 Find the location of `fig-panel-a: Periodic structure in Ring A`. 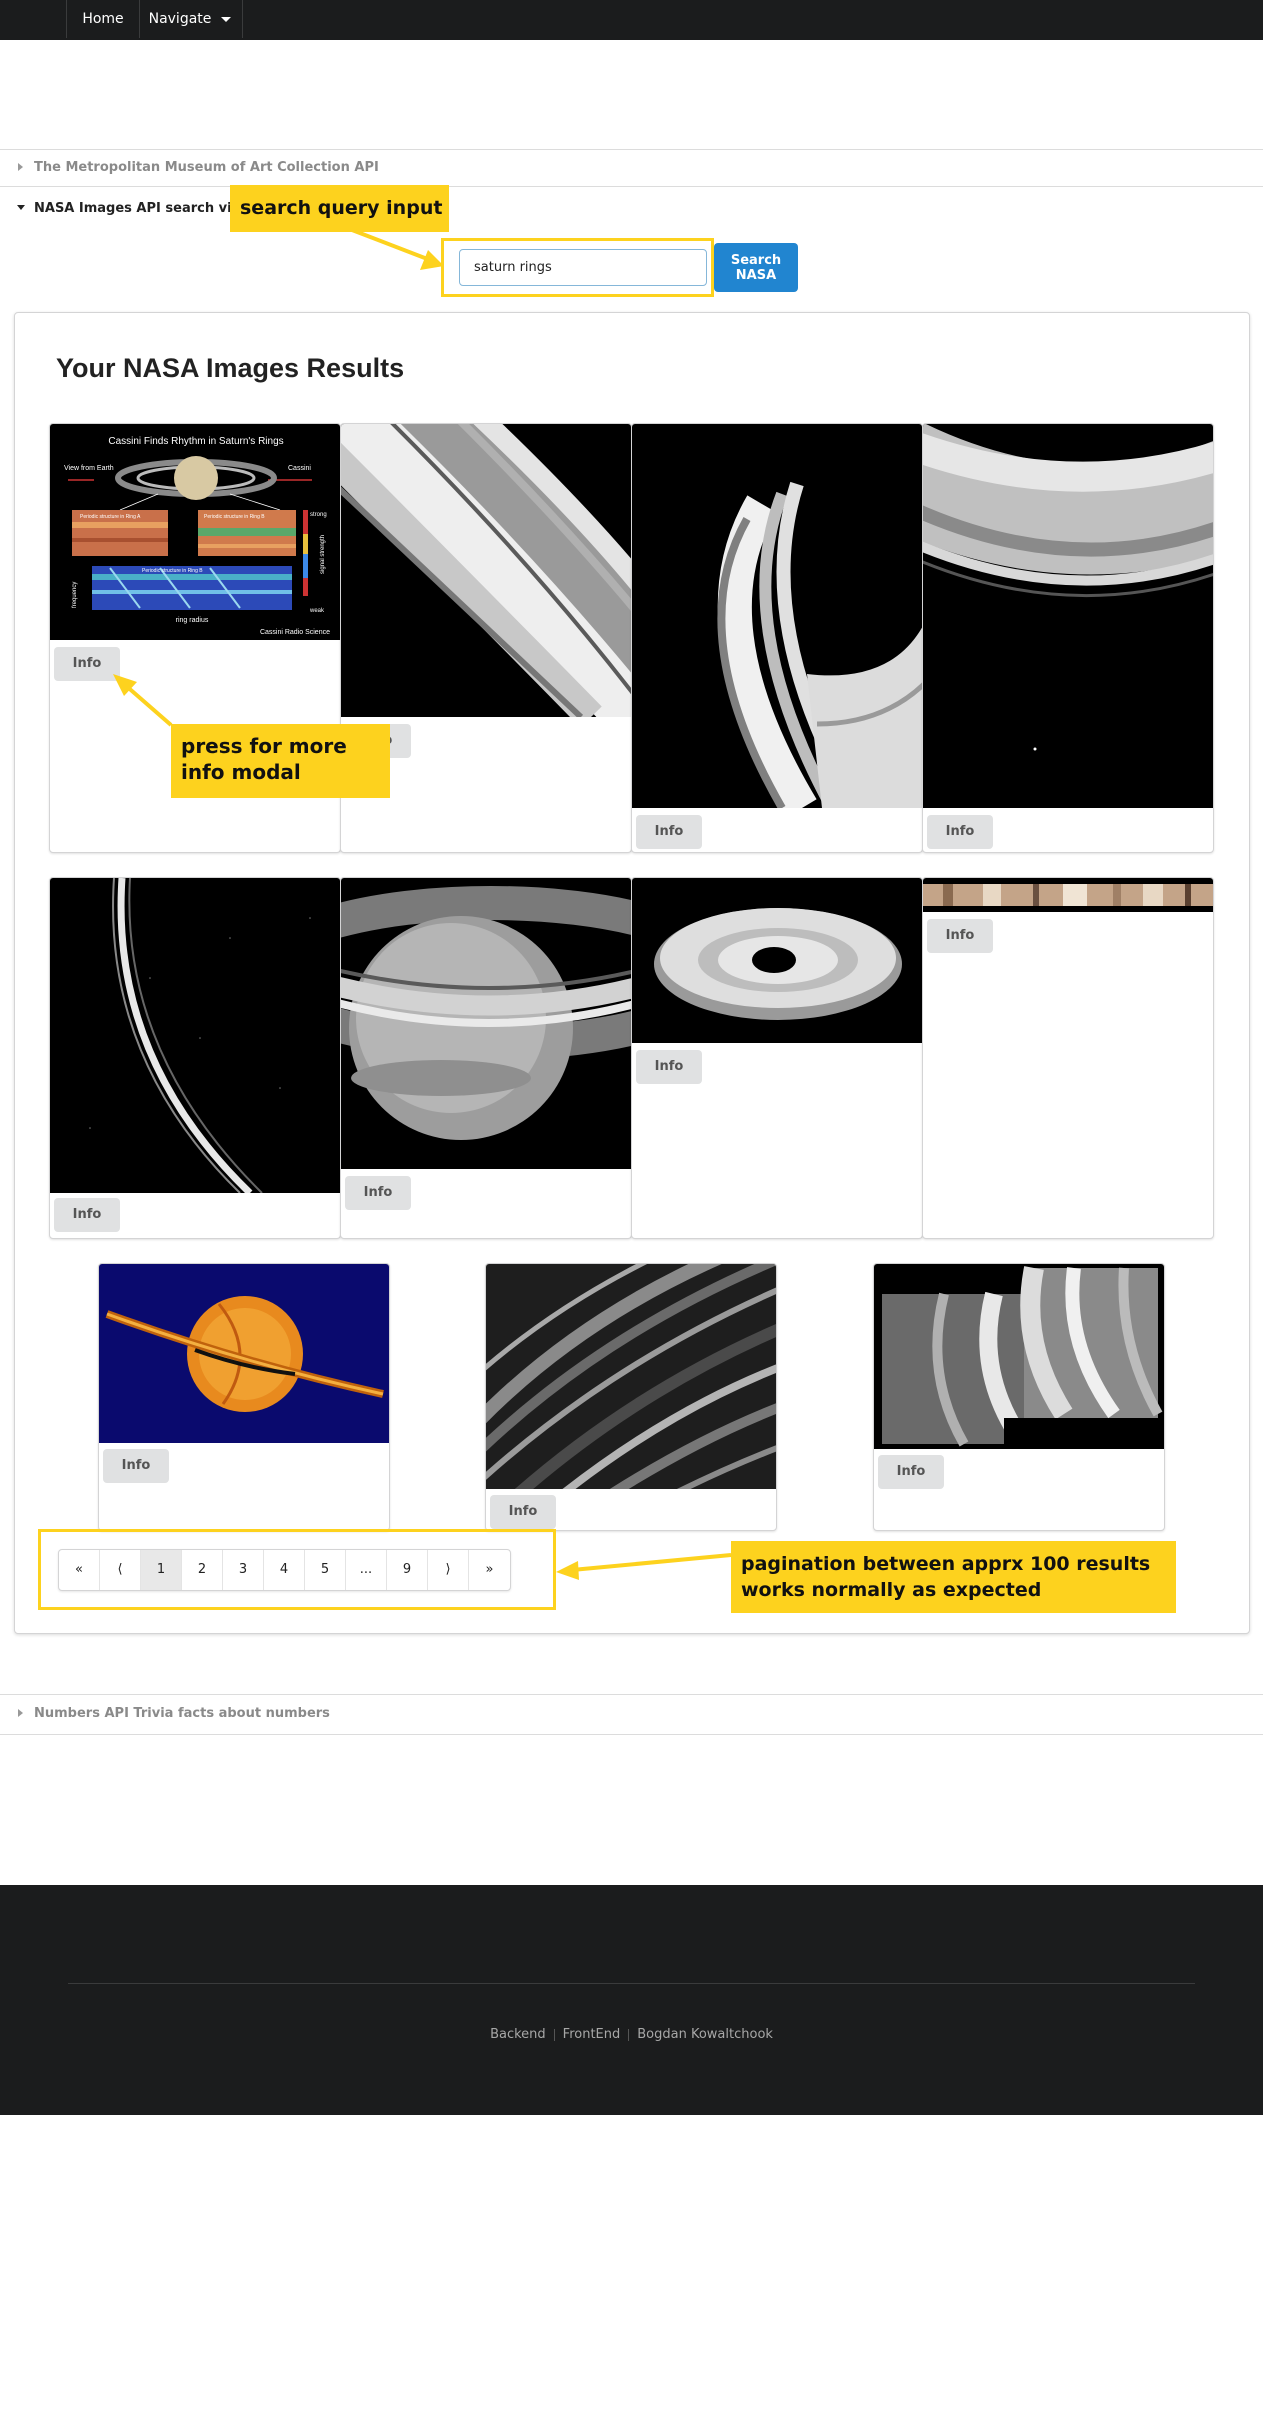

fig-panel-a: Periodic structure in Ring A is located at coordinates (110, 517).